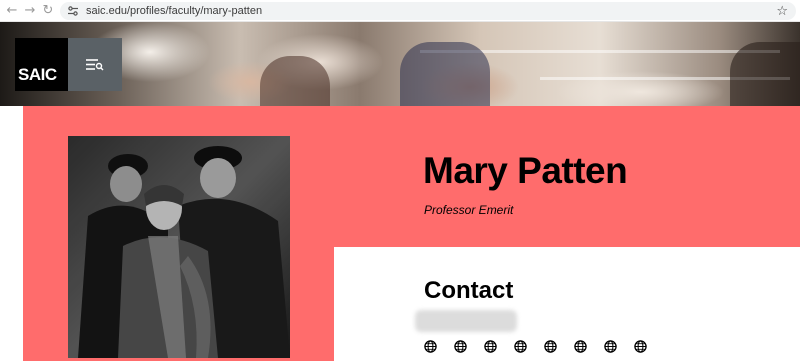 The image size is (800, 361). What do you see at coordinates (428, 11) in the screenshot?
I see `address-bar: saic.edu/profiles/faculty/mary-patten ☆` at bounding box center [428, 11].